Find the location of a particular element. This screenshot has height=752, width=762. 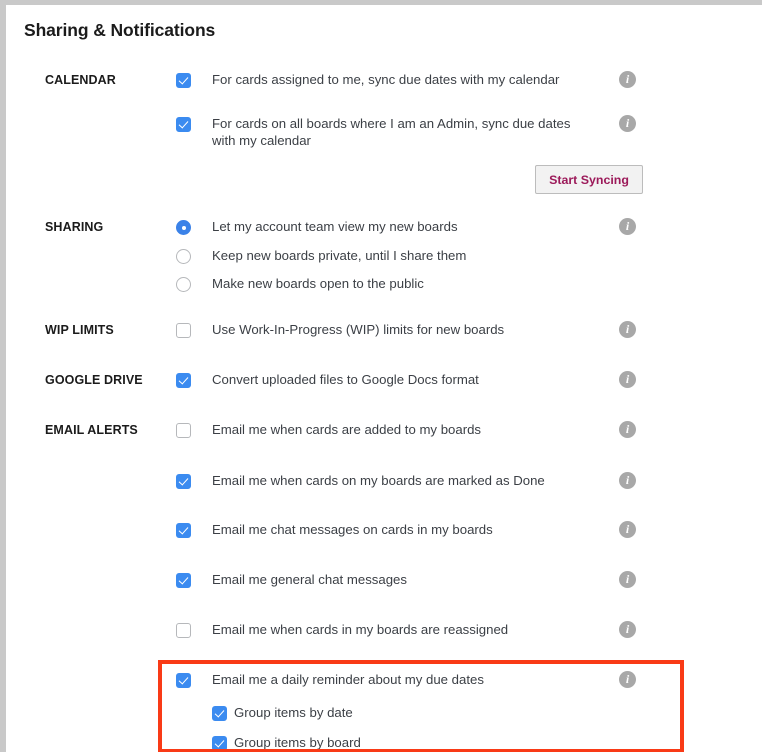

section-label-google-drive: GOOGLE DRIVE is located at coordinates (94, 380).